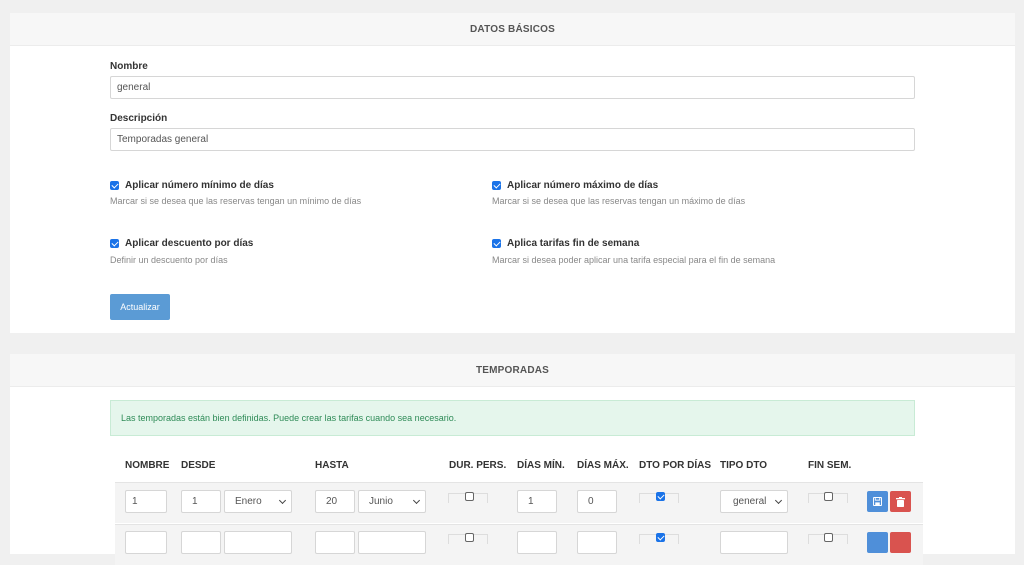  I want to click on basic-data-header: DATOS BÁSICOS, so click(512, 29).